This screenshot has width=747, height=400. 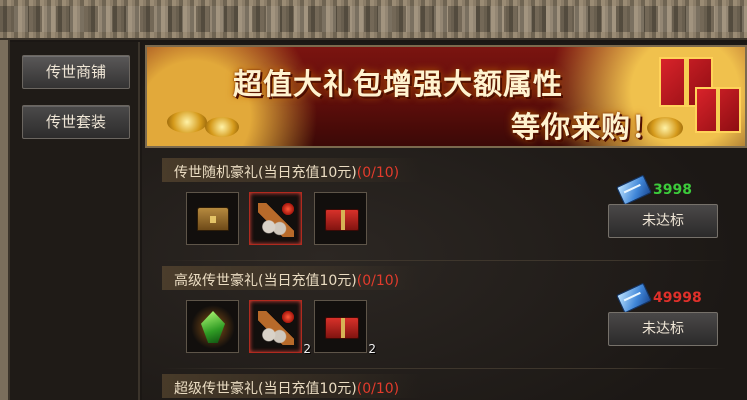 What do you see at coordinates (398, 84) in the screenshot?
I see `banner-headline: 超值大礼包增强大额属性` at bounding box center [398, 84].